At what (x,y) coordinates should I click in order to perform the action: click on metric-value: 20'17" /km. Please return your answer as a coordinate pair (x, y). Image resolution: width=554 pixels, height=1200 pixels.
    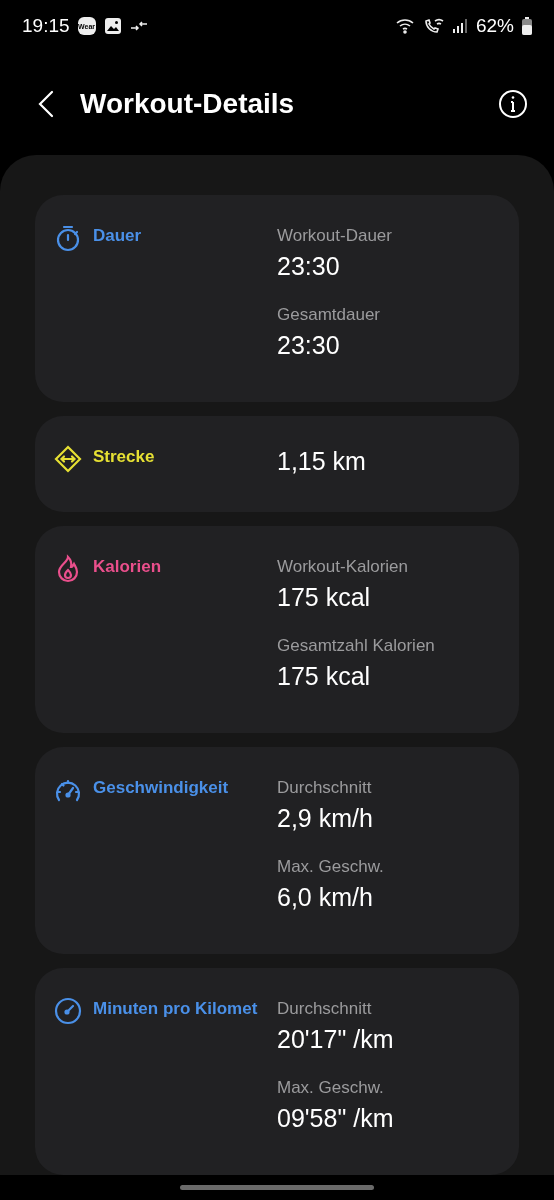
    Looking at the image, I should click on (335, 1039).